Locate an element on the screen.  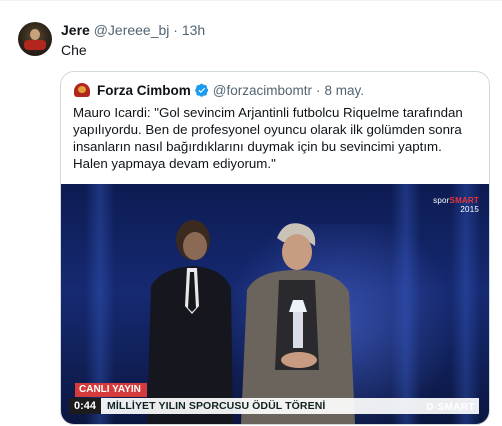
lower-third: 0:44 MİLLİYET YILIN SPORCUSU ÖDÜL TÖRENİ is located at coordinates (274, 406).